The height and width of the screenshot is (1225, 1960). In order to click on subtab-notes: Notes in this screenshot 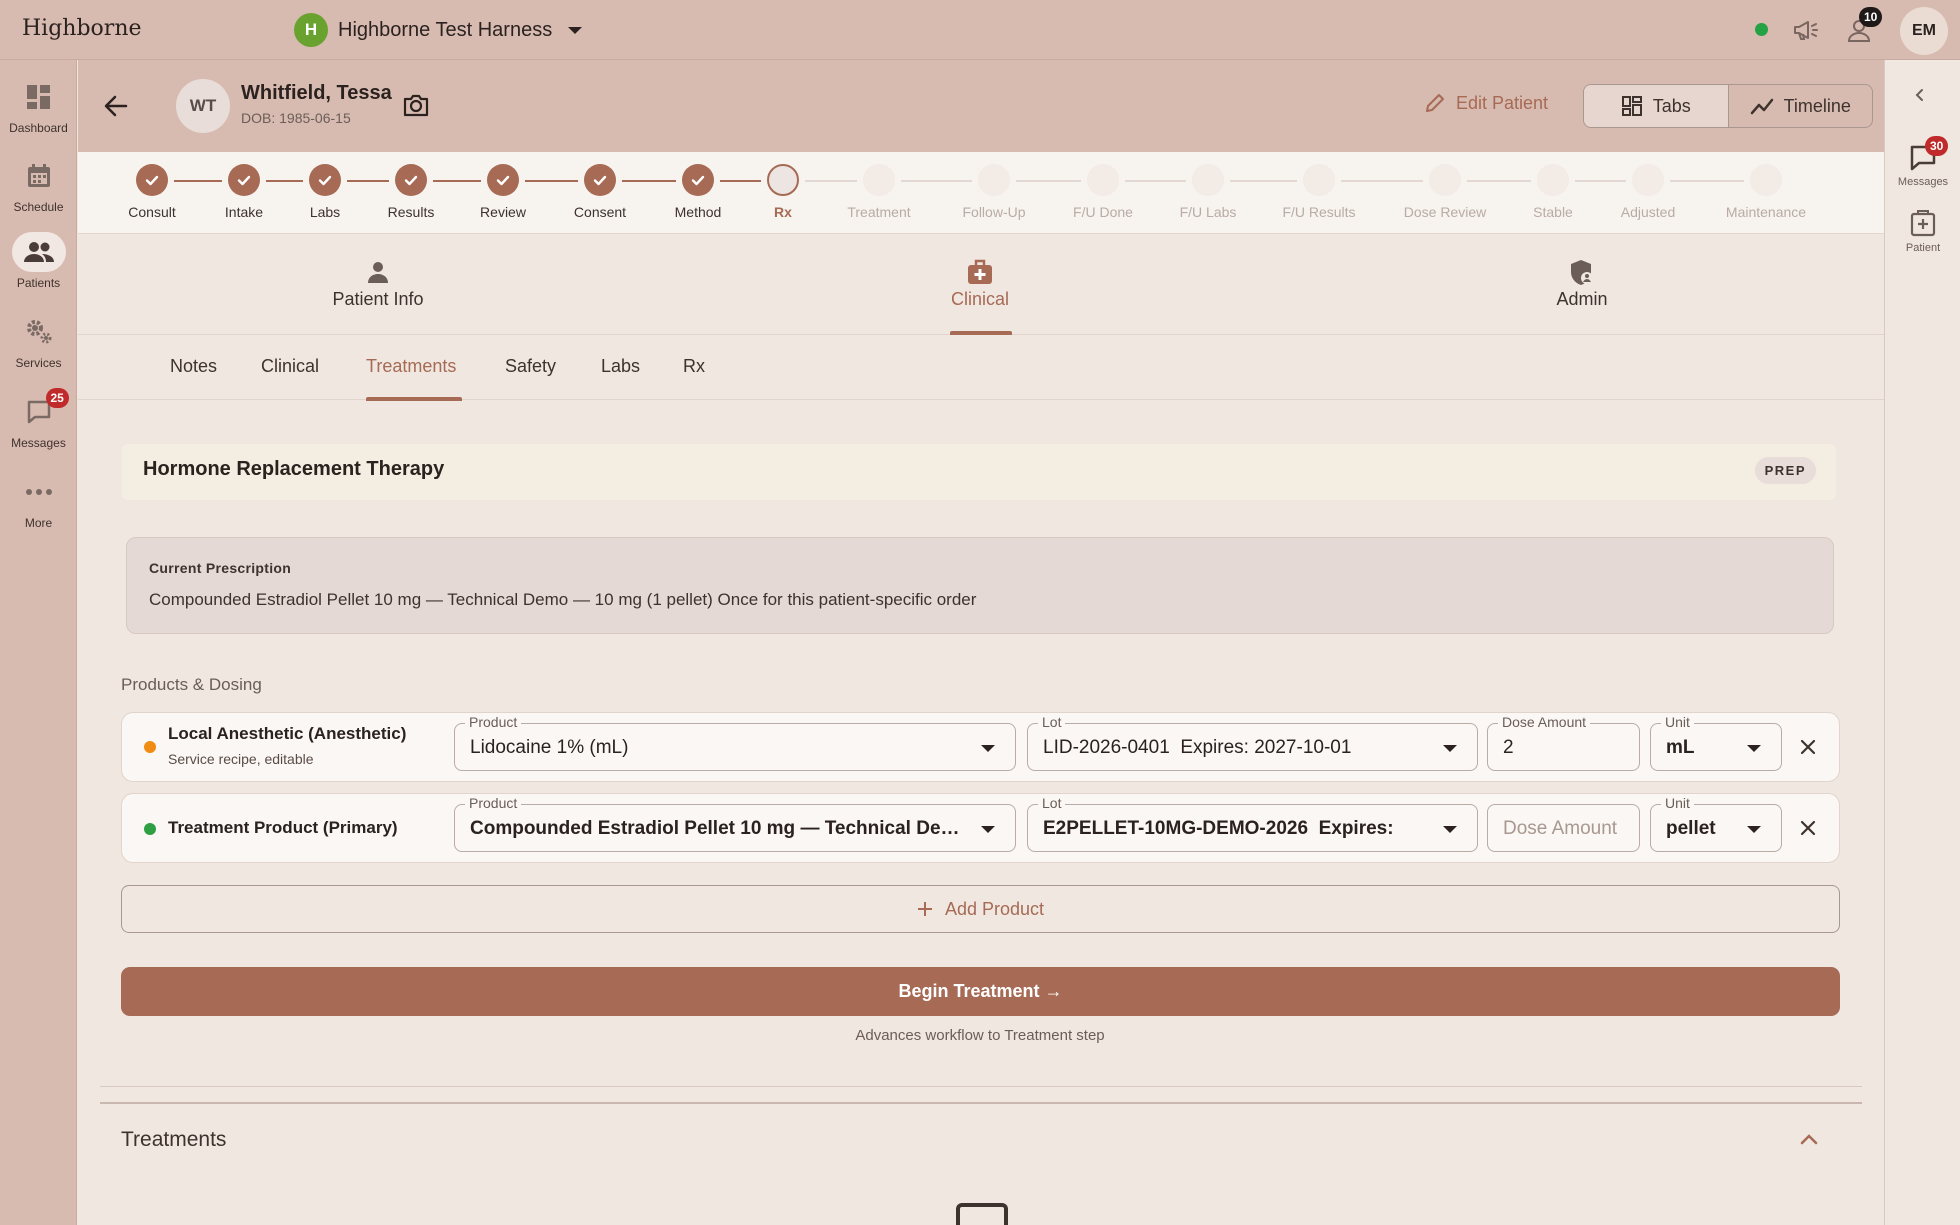, I will do `click(193, 366)`.